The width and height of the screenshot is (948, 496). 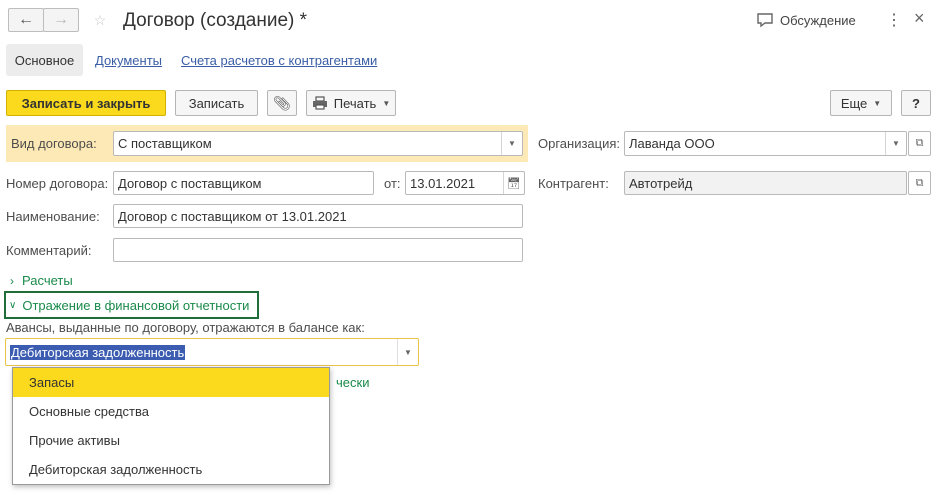 What do you see at coordinates (894, 20) in the screenshot?
I see `more-vert-icon: ⋮` at bounding box center [894, 20].